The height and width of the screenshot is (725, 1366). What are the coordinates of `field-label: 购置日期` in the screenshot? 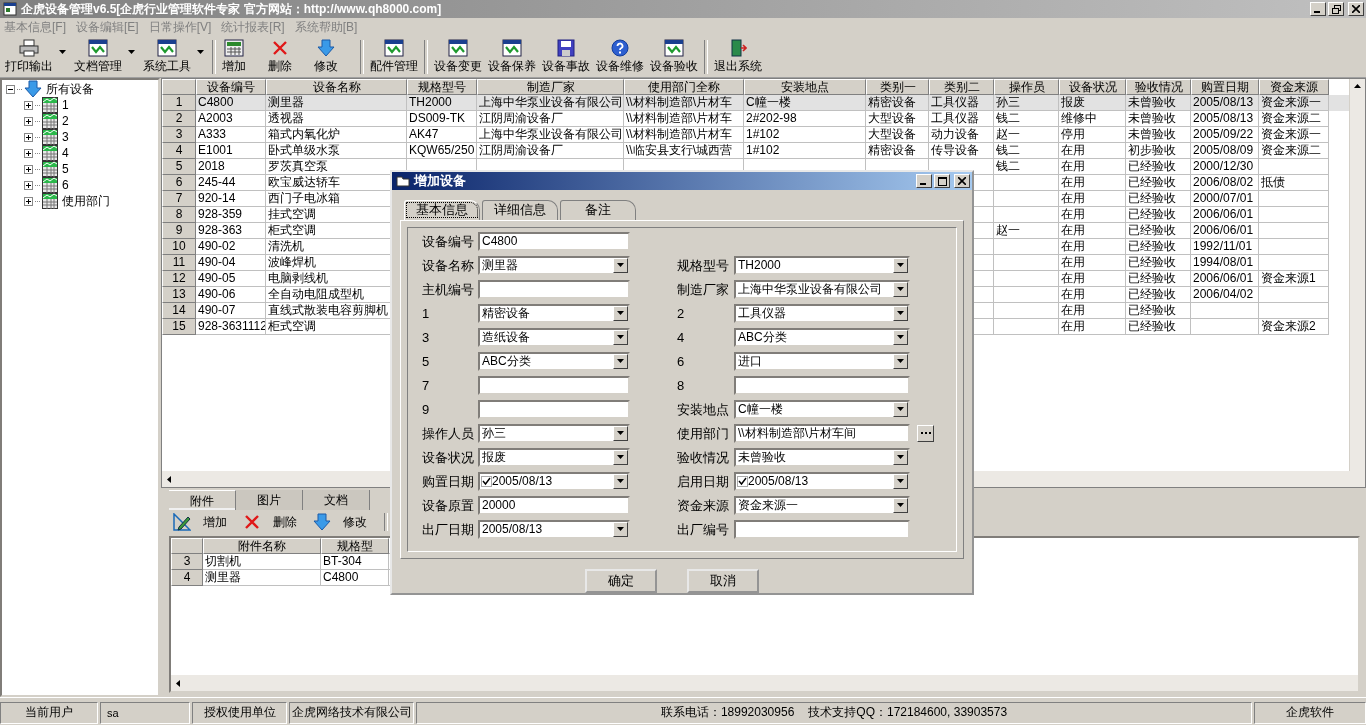 It's located at (448, 481).